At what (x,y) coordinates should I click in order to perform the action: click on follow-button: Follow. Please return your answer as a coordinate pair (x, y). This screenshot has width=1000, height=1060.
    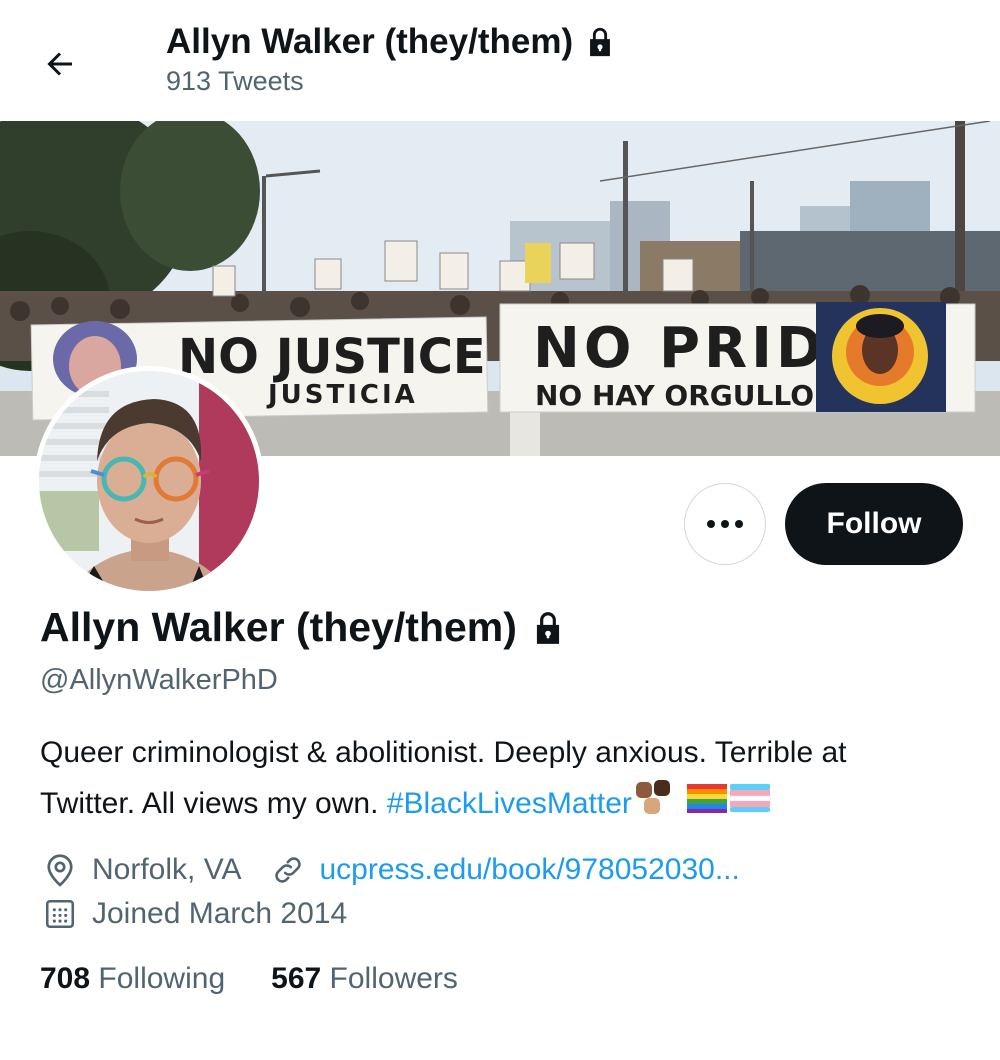
    Looking at the image, I should click on (874, 524).